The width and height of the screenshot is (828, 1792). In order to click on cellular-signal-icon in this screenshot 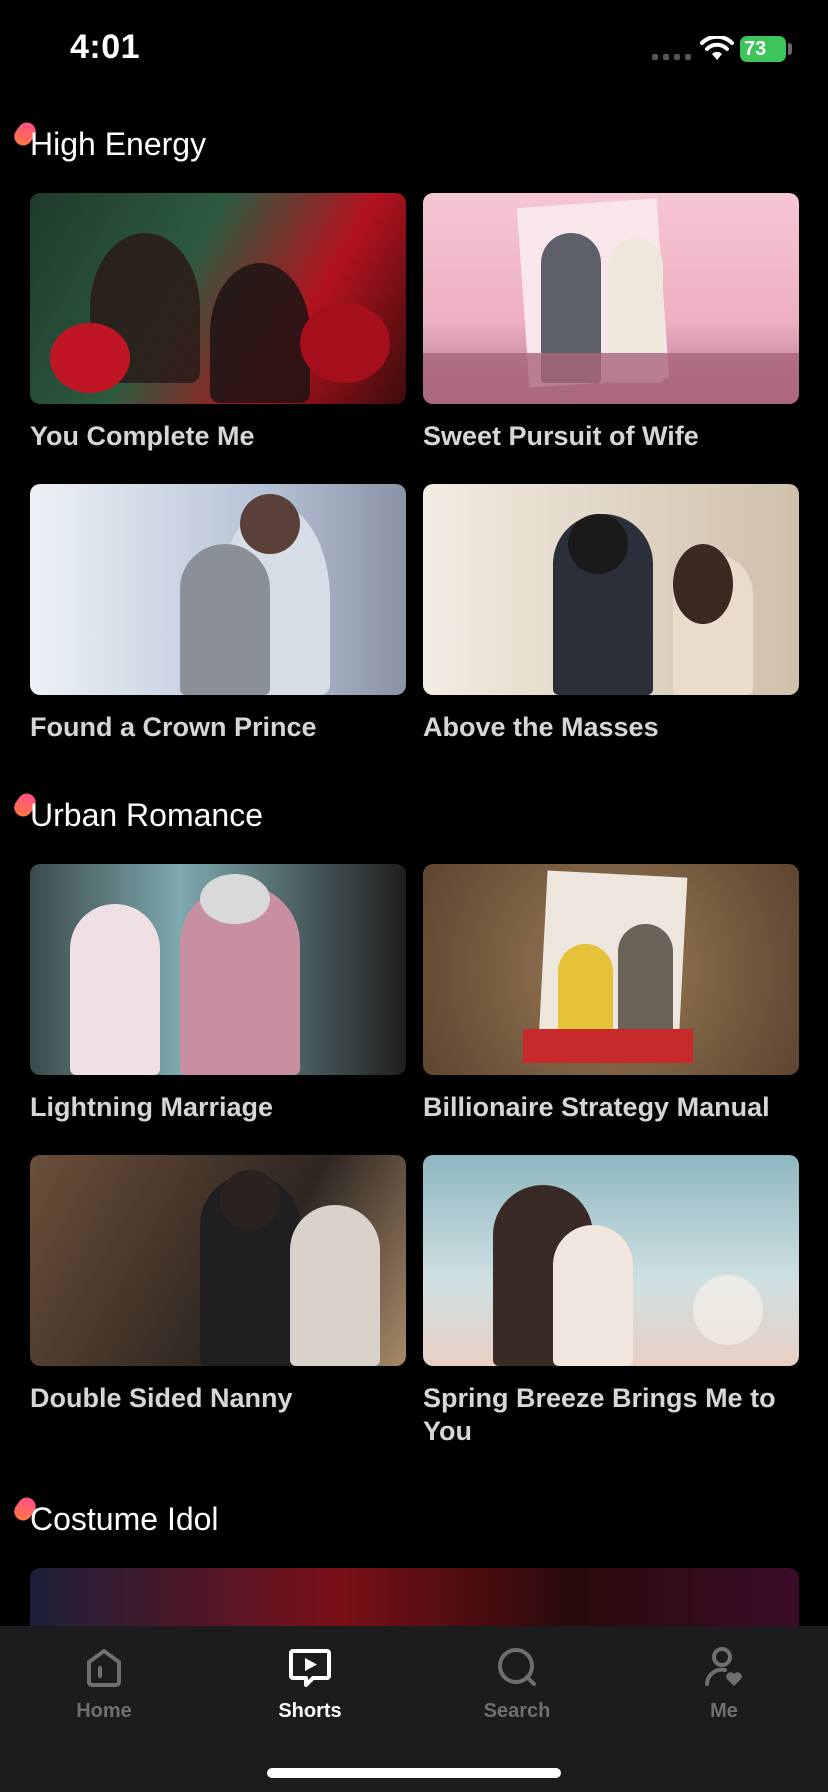, I will do `click(671, 57)`.